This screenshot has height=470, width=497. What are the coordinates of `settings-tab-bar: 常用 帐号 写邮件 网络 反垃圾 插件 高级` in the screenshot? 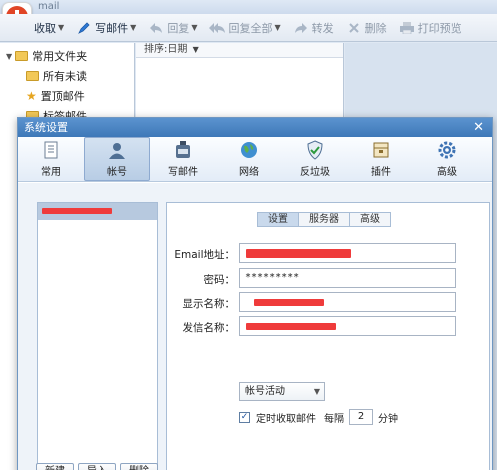 It's located at (255, 159).